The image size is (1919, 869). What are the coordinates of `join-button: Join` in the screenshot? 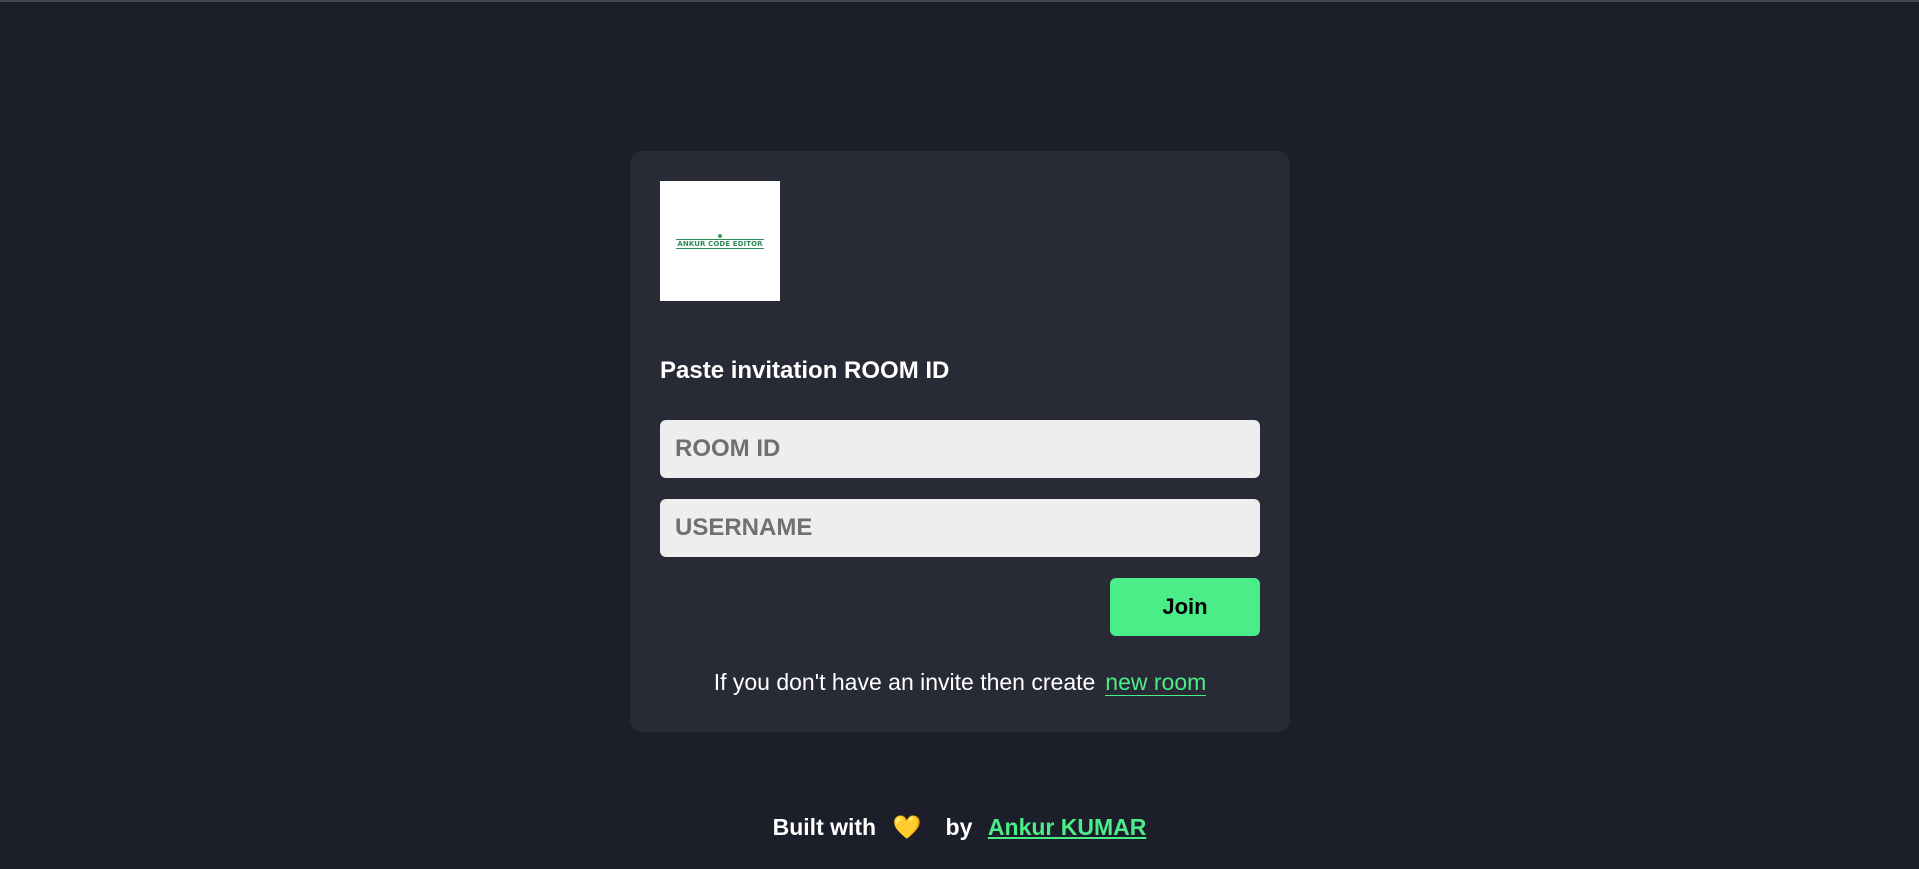 It's located at (1185, 607).